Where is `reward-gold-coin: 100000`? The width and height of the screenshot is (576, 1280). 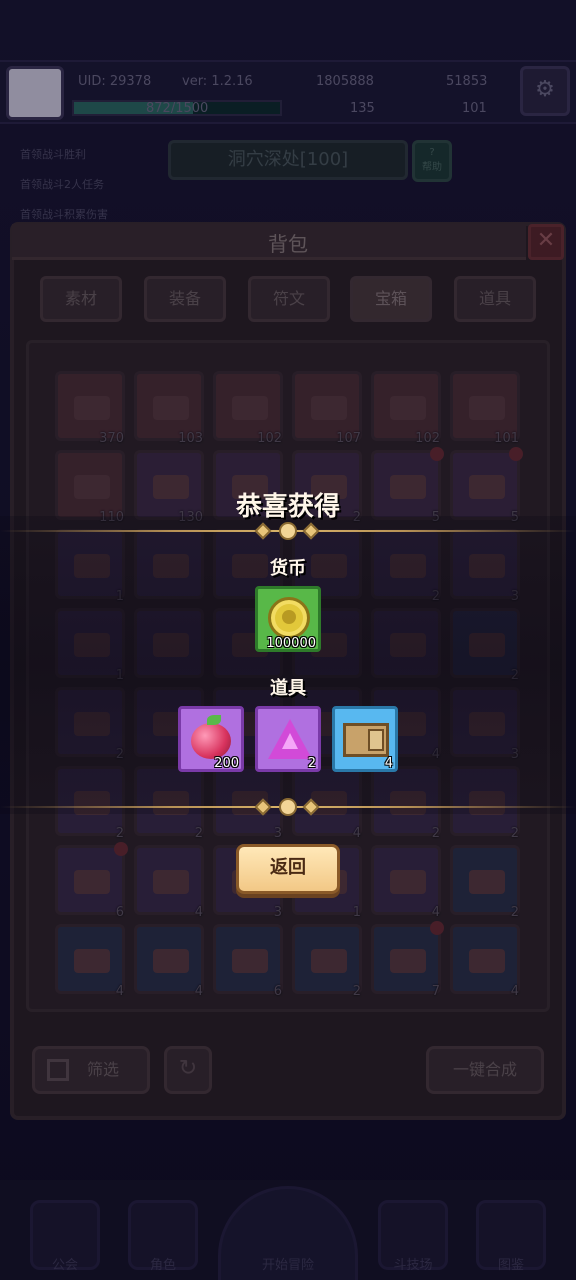 reward-gold-coin: 100000 is located at coordinates (288, 619).